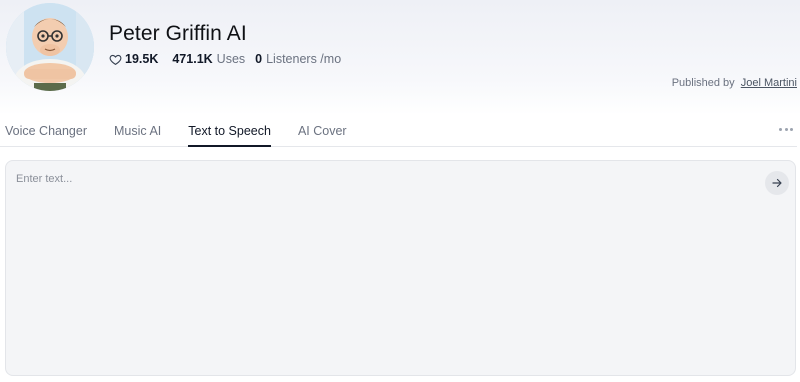  I want to click on stats-bar: 19.5K 471.1K Uses 0 Listeners /mo, so click(230, 59).